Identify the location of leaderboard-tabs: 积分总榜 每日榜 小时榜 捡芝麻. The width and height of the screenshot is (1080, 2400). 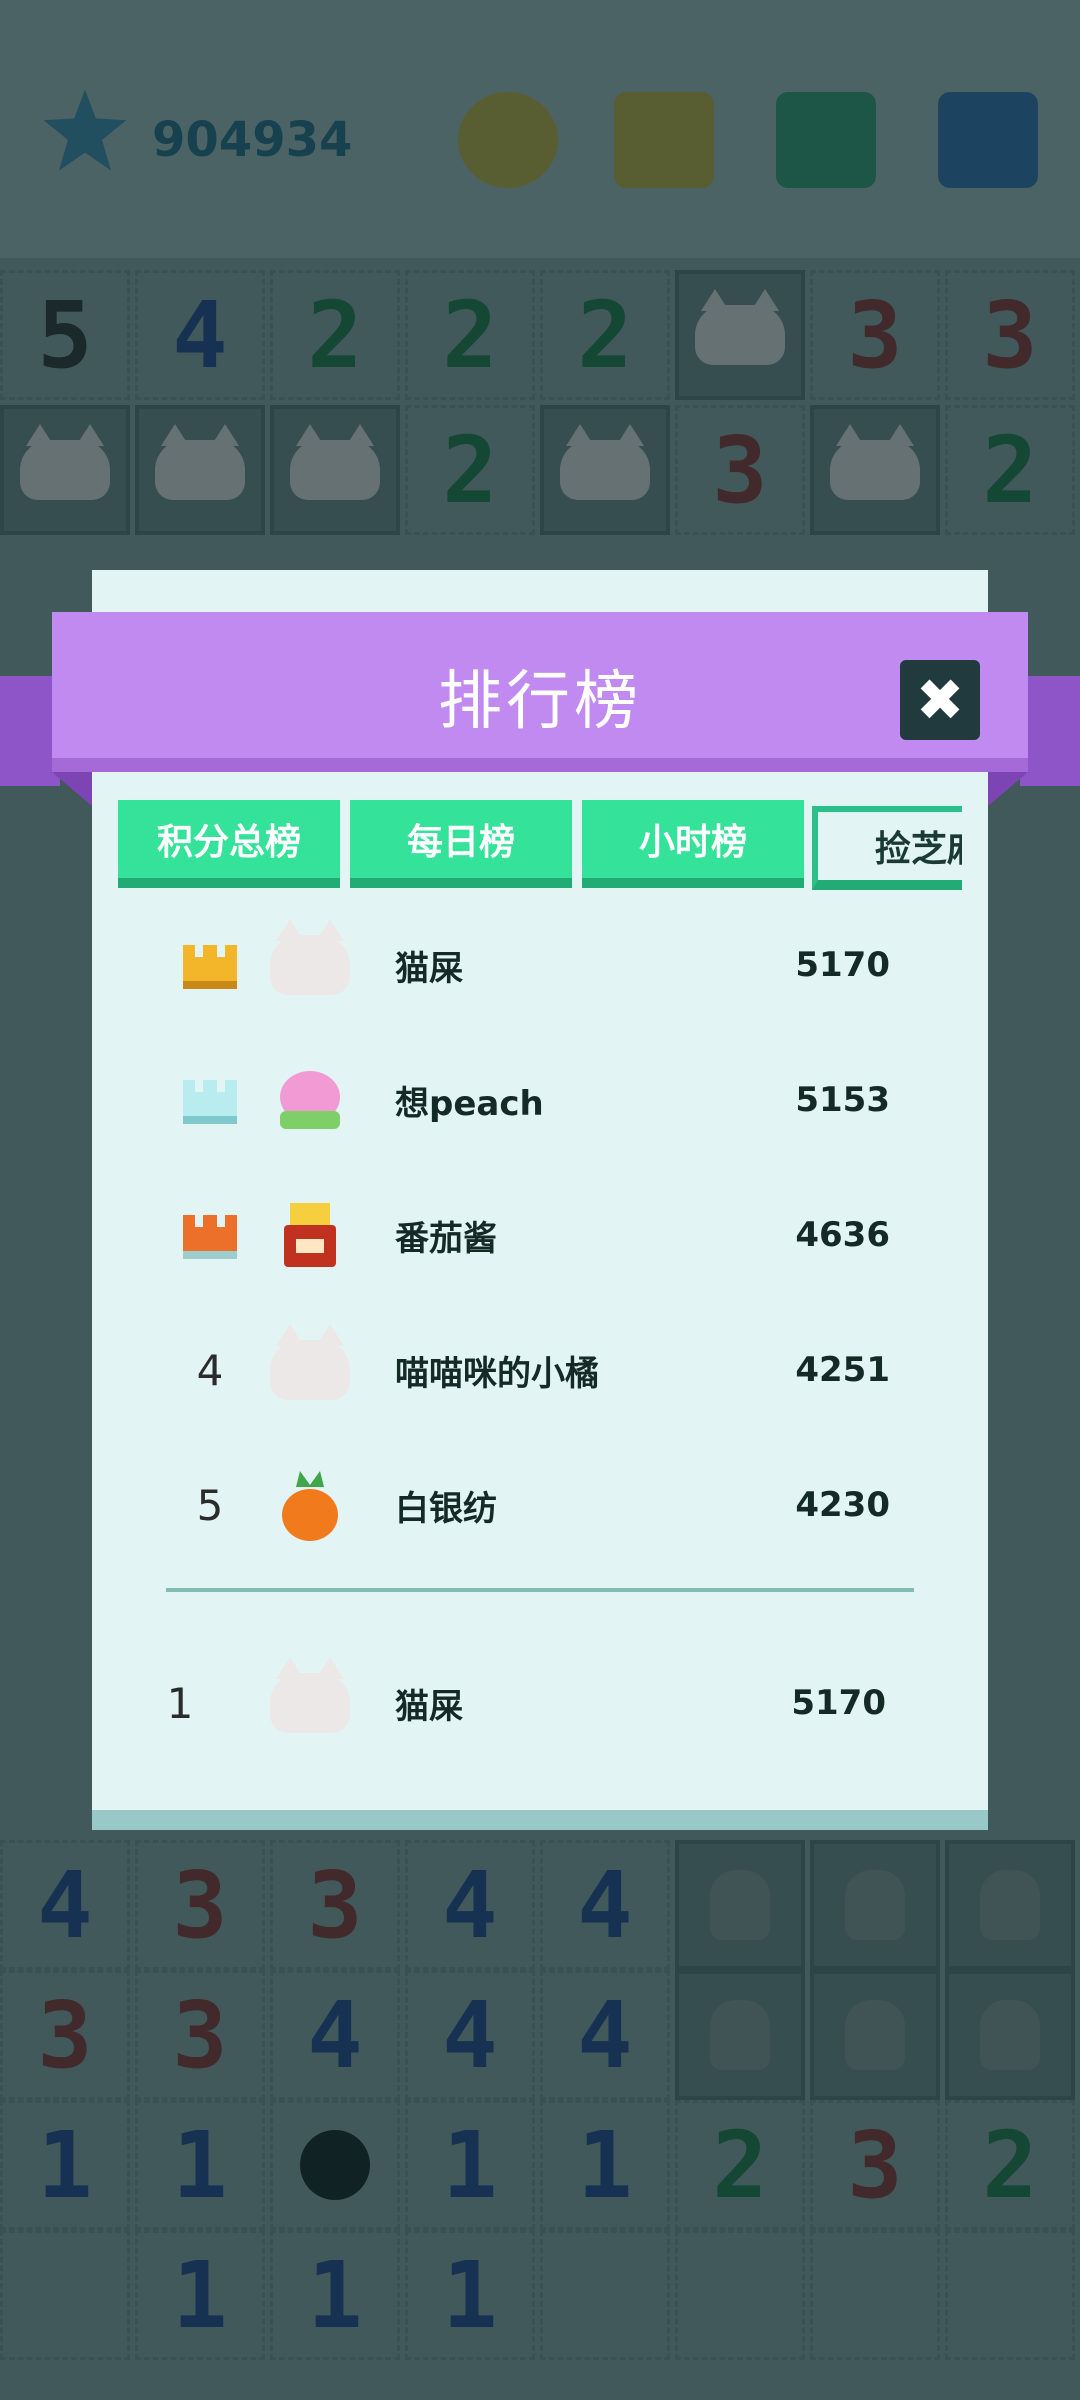
(540, 846).